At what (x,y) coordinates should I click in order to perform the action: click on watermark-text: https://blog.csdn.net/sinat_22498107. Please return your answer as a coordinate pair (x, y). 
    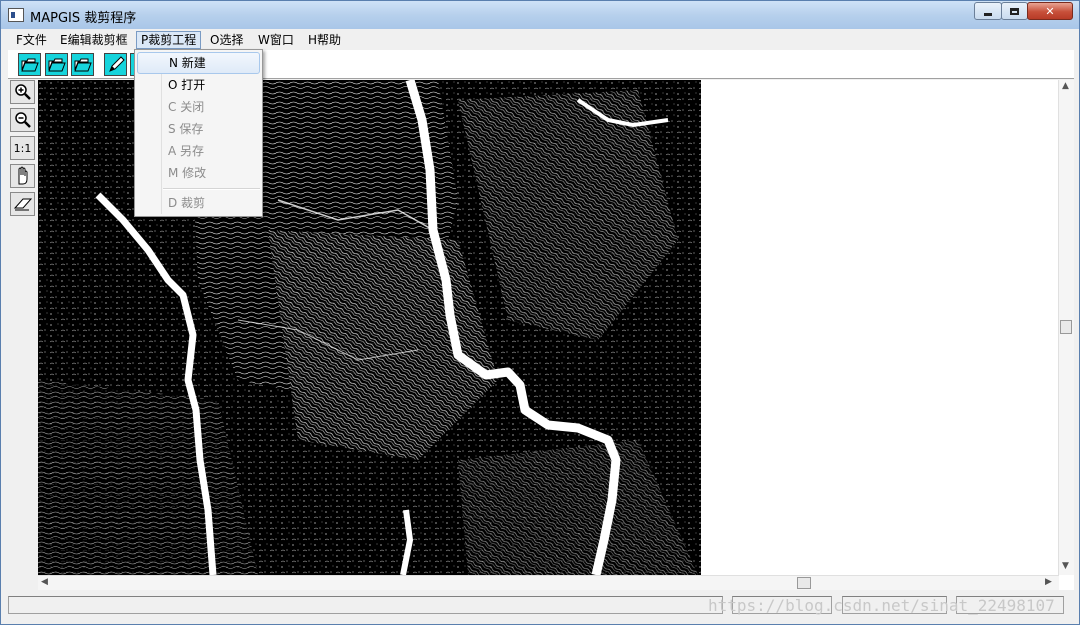
    Looking at the image, I should click on (881, 605).